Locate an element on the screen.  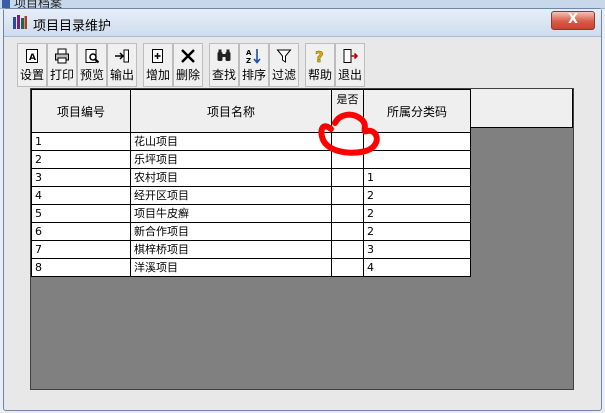
table-row: 3 农村项目 1 is located at coordinates (251, 177).